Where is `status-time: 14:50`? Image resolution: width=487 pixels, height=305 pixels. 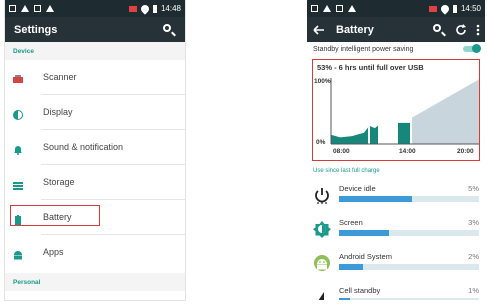 status-time: 14:50 is located at coordinates (470, 8).